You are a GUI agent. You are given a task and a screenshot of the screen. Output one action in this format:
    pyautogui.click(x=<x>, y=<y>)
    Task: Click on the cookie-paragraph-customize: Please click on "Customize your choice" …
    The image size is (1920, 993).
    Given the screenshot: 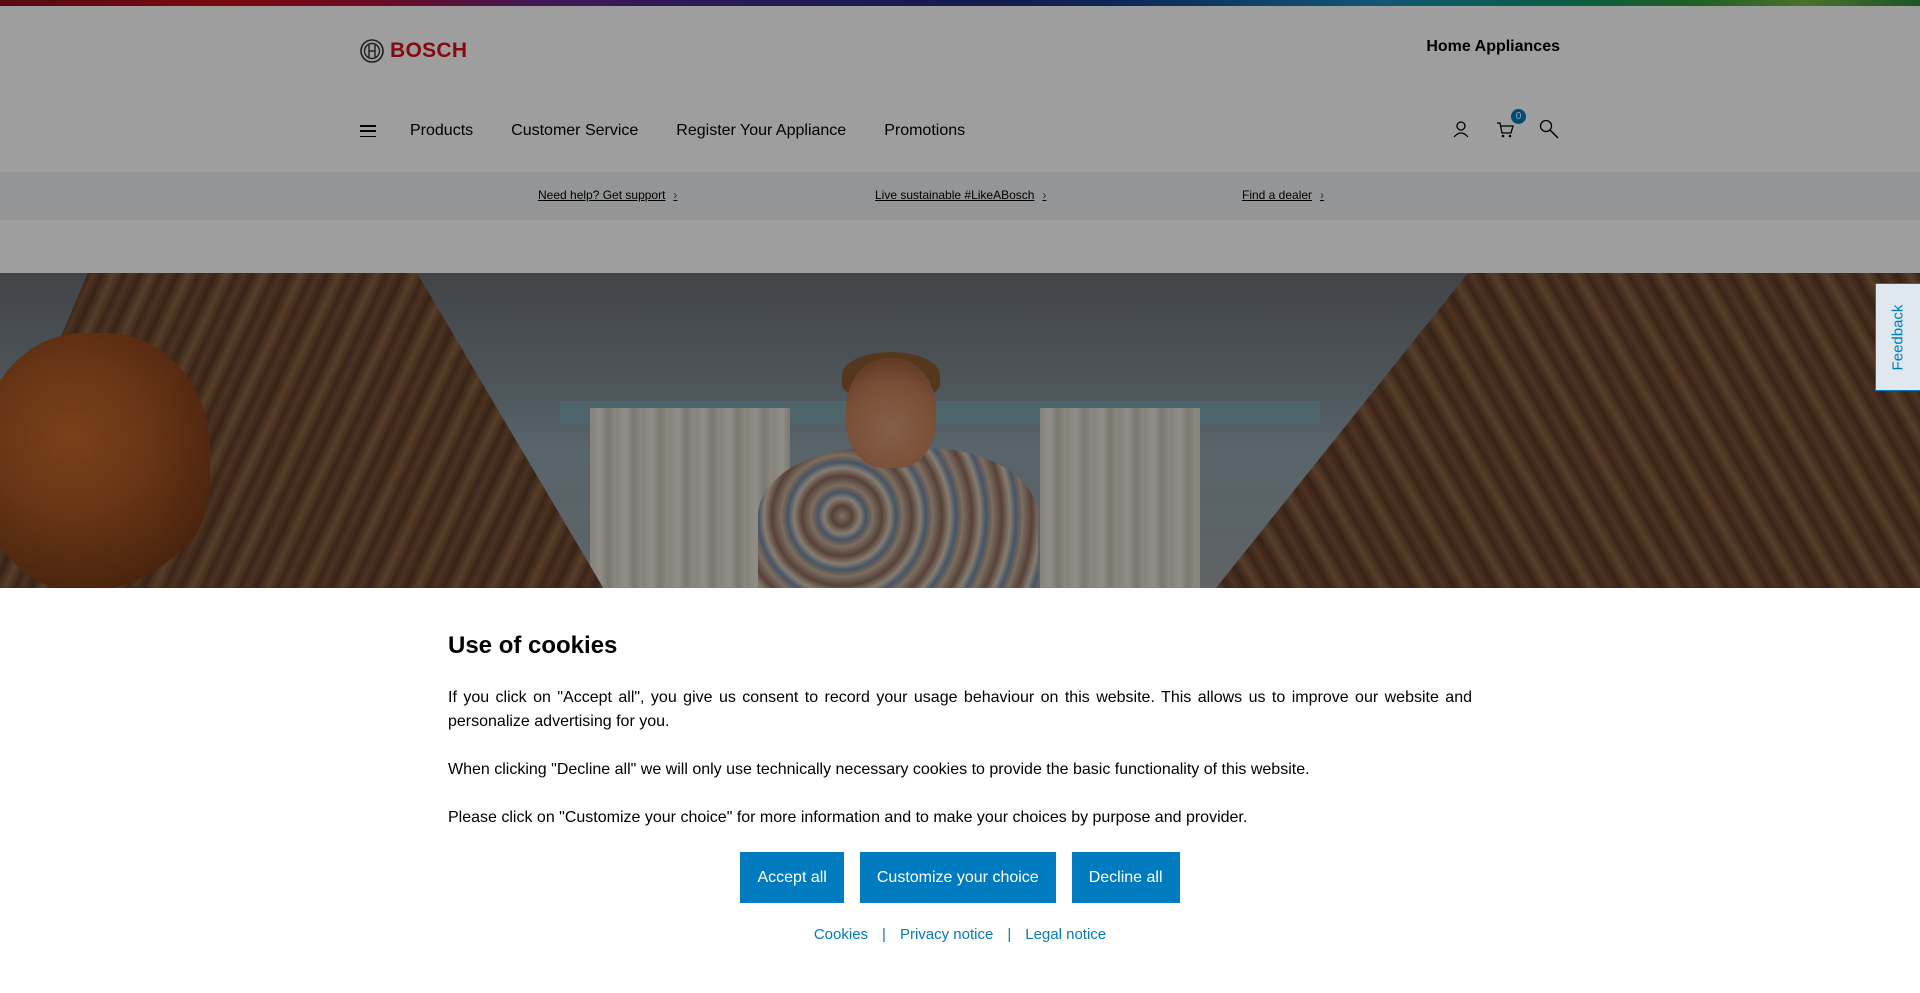 What is the action you would take?
    pyautogui.click(x=848, y=817)
    